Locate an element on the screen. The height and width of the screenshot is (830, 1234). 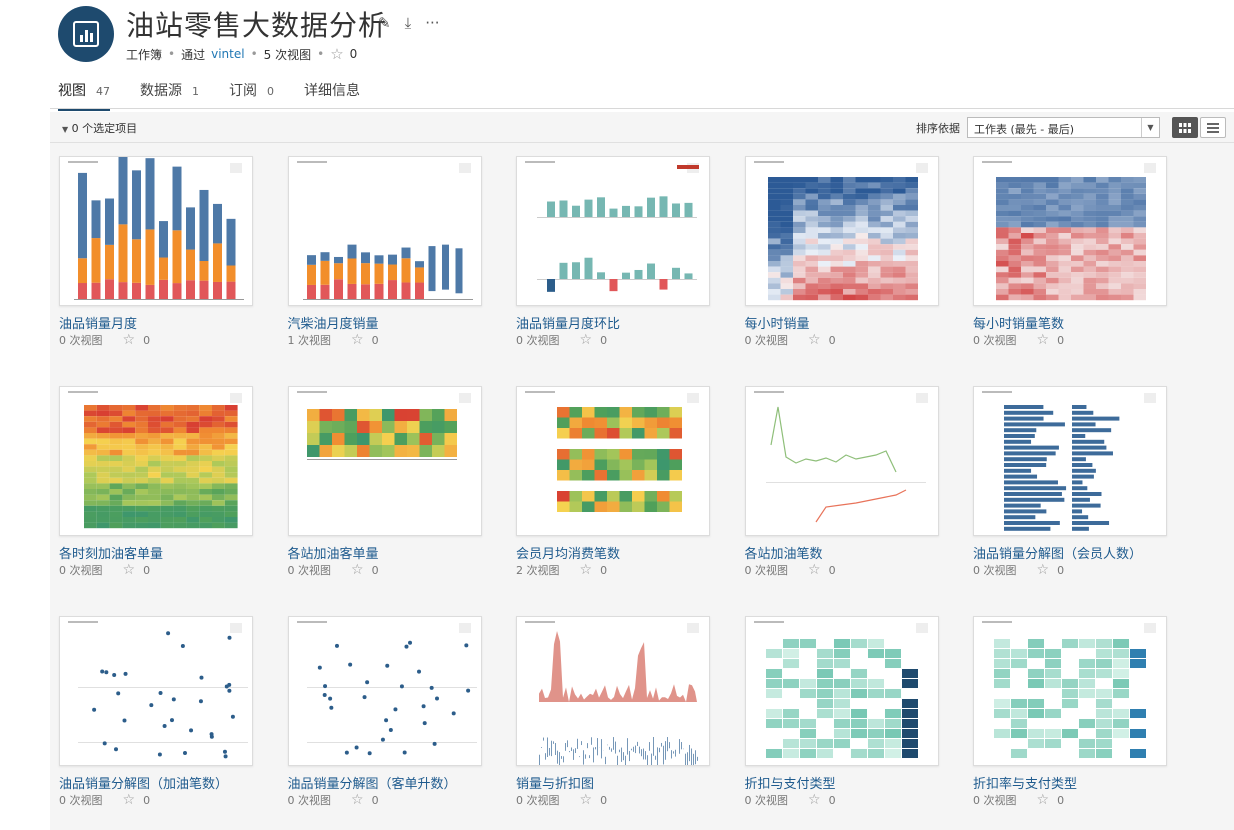
view-card: 每小时销量 0 次视图 ☆ 0 is located at coordinates (844, 252).